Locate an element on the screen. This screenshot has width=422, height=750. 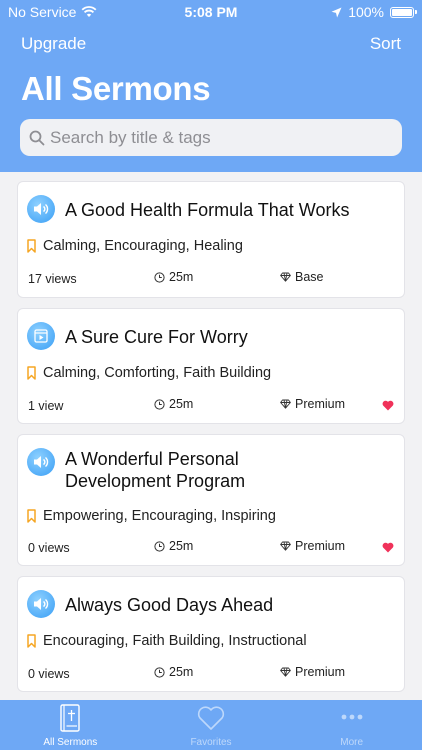
search-input is located at coordinates (210, 137).